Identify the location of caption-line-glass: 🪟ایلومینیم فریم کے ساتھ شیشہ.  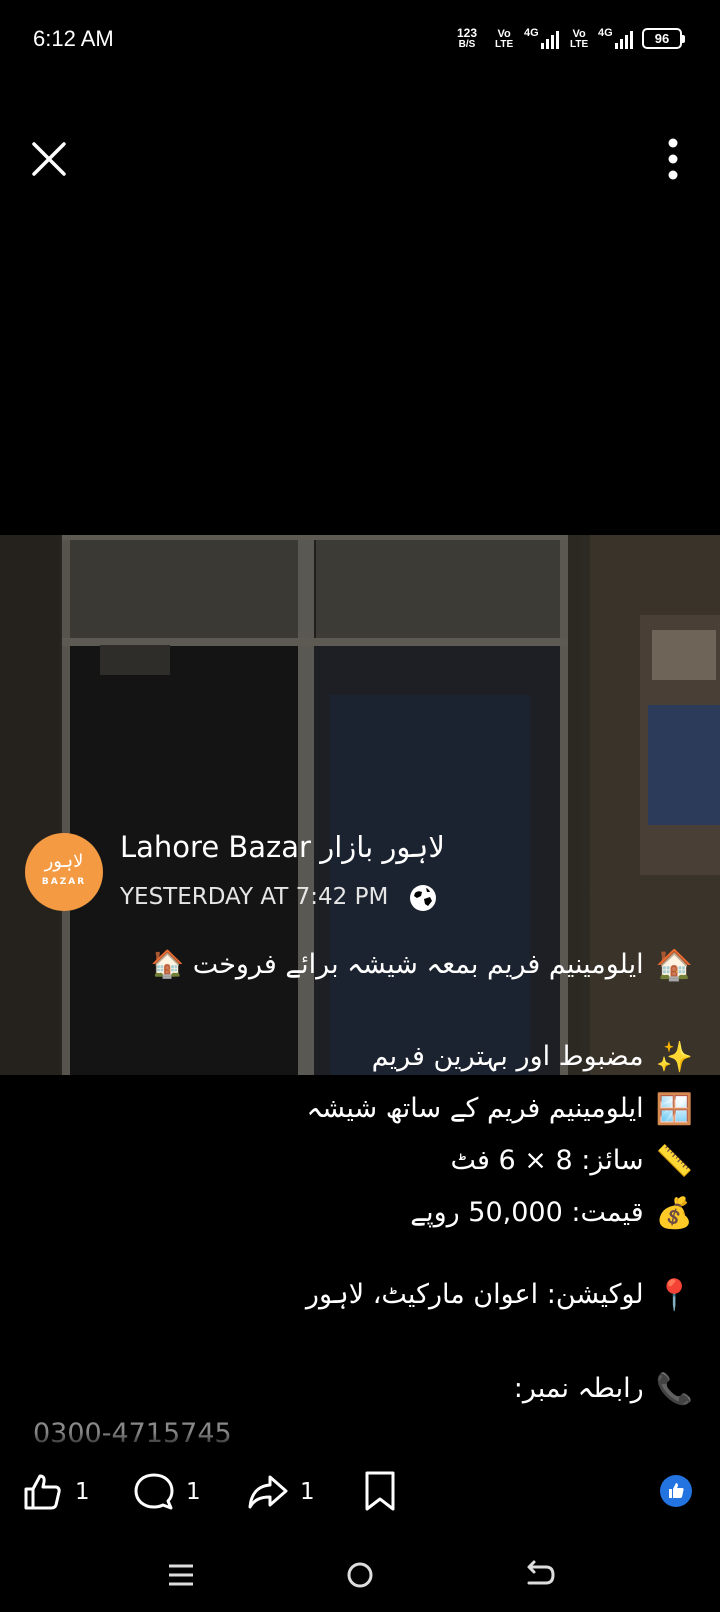
(499, 1109).